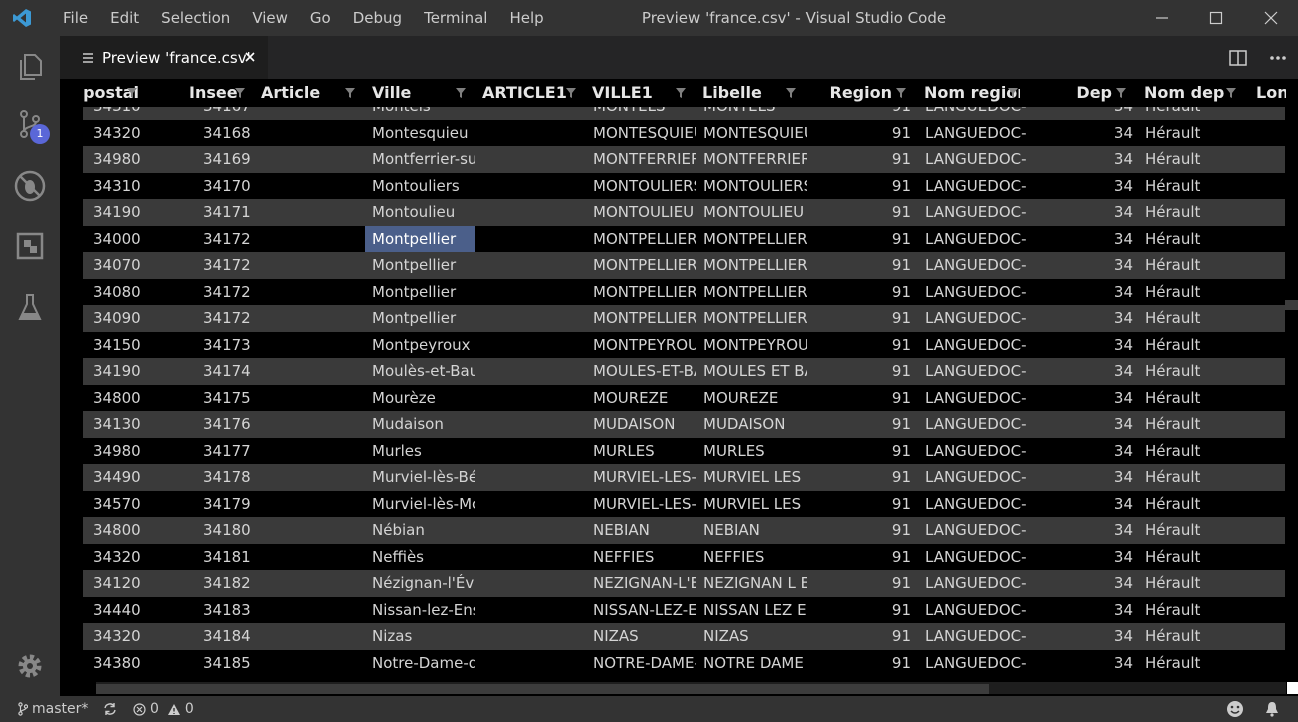 The height and width of the screenshot is (722, 1298). Describe the element at coordinates (420, 451) in the screenshot. I see `cell-ville: Murles` at that location.